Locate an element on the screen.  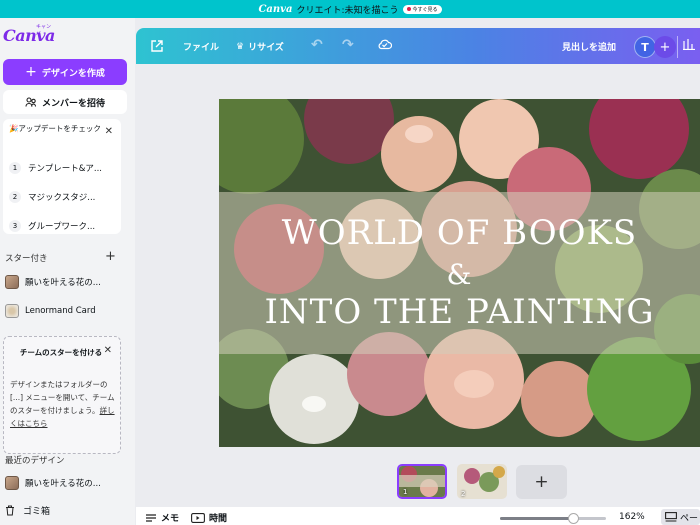
create-design-button: + デザインを作成 is located at coordinates (65, 72).